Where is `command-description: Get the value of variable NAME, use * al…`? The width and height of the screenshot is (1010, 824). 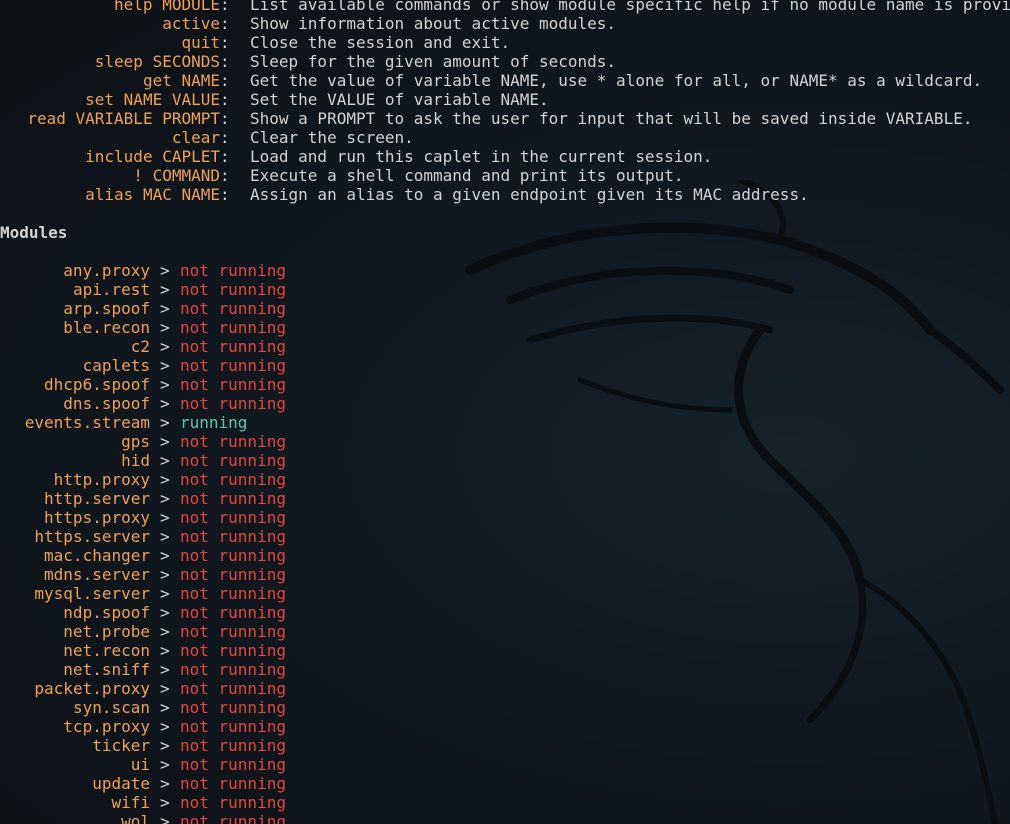 command-description: Get the value of variable NAME, use * al… is located at coordinates (616, 80).